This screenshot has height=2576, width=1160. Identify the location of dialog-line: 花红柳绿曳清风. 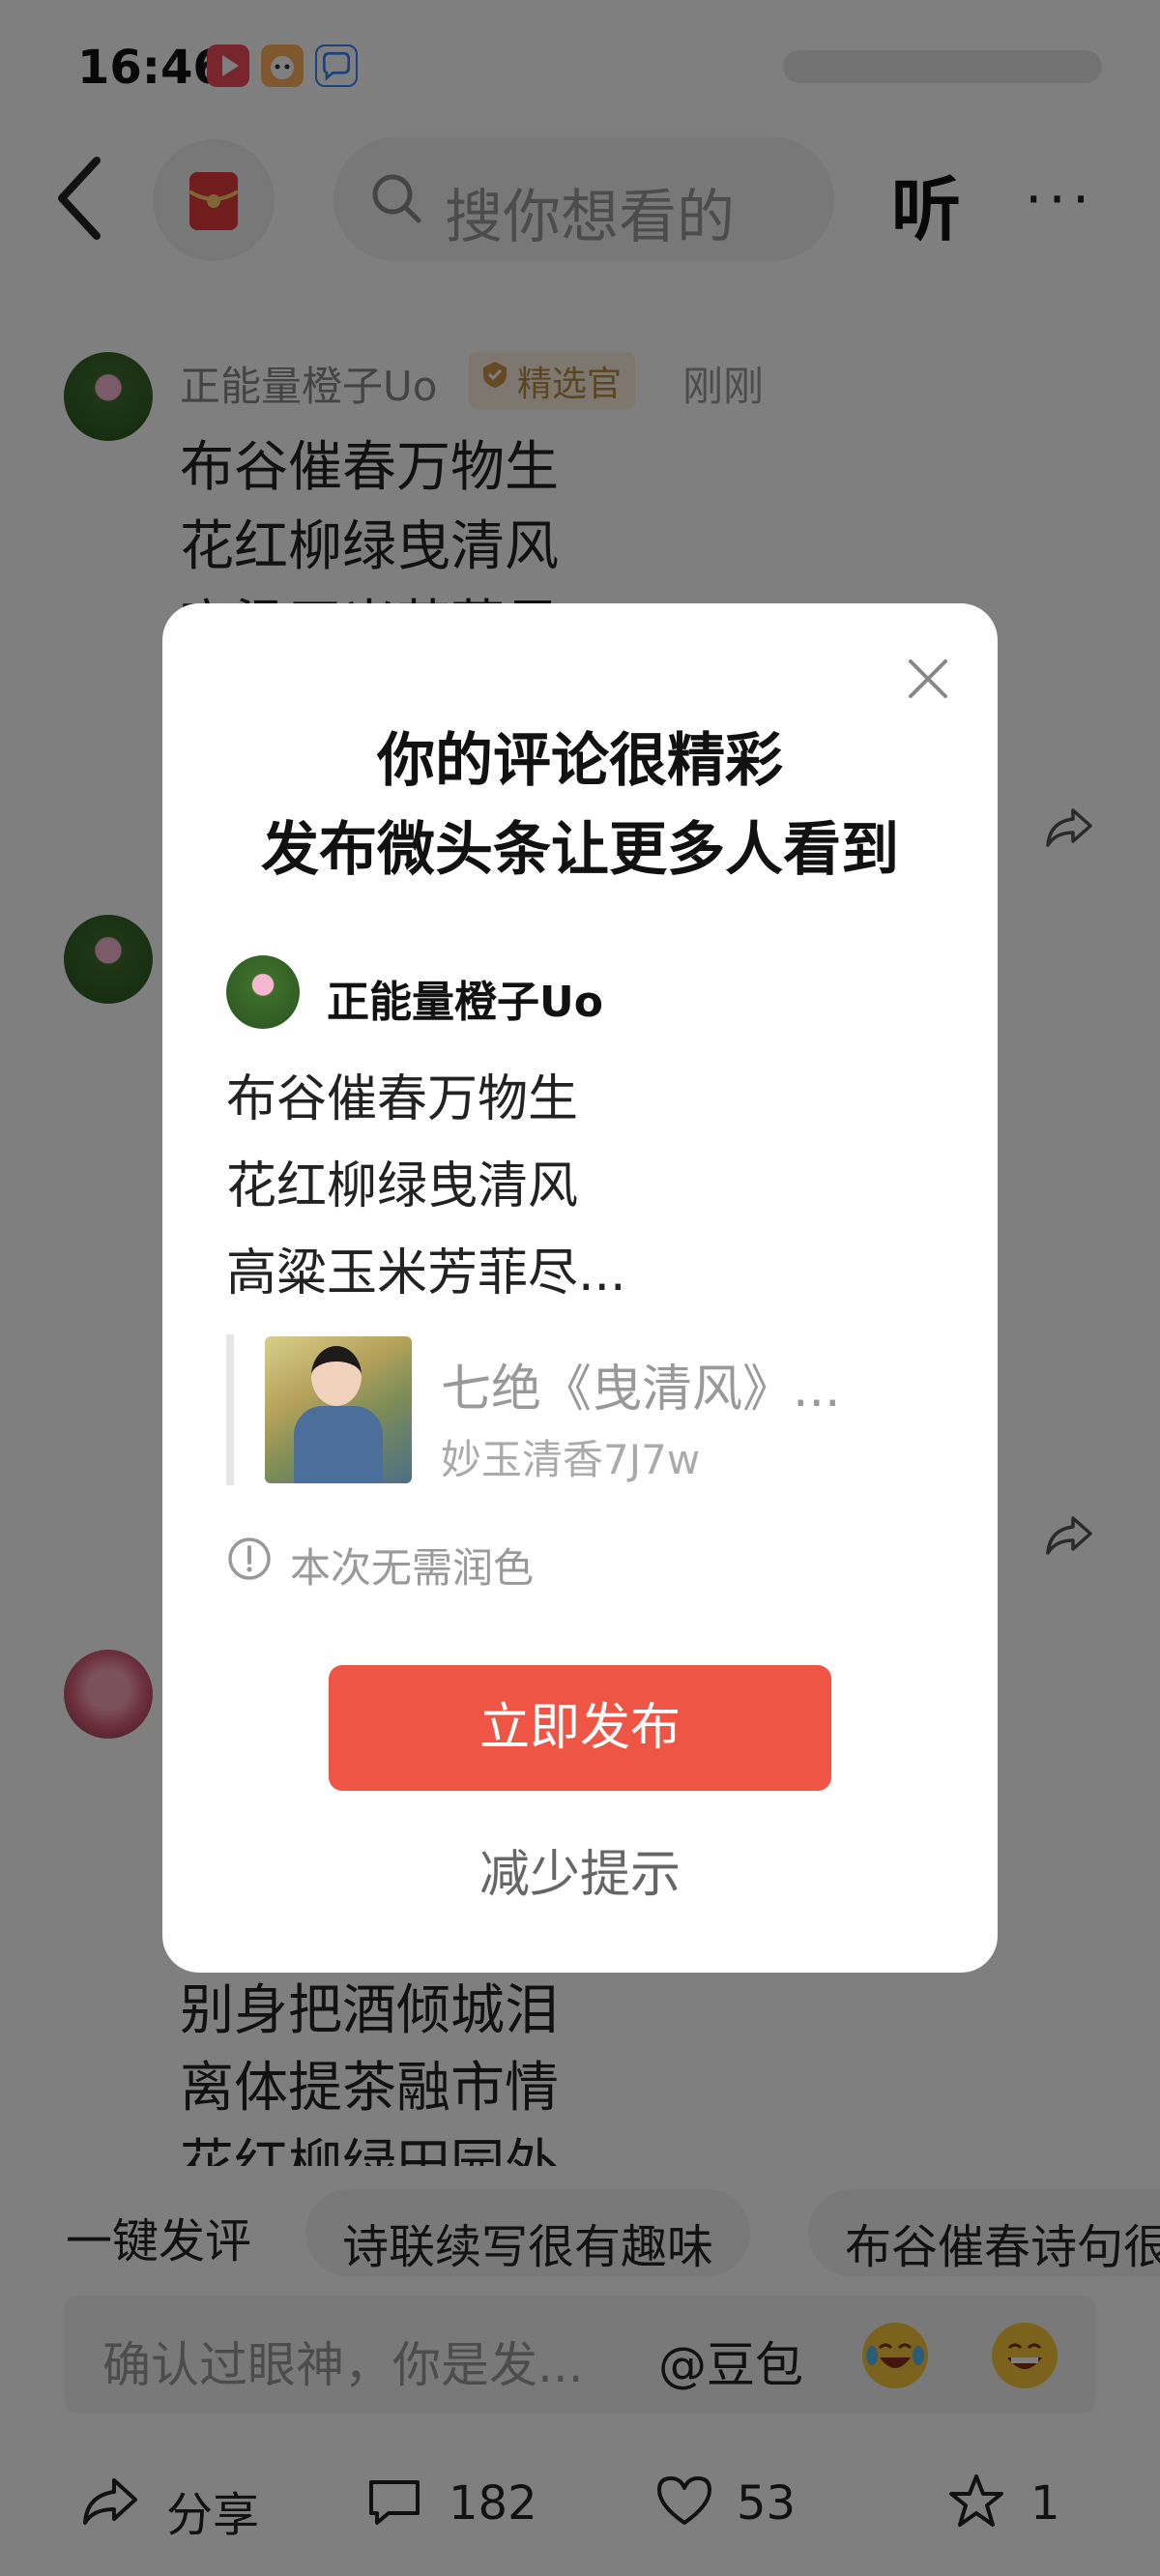
(403, 1186).